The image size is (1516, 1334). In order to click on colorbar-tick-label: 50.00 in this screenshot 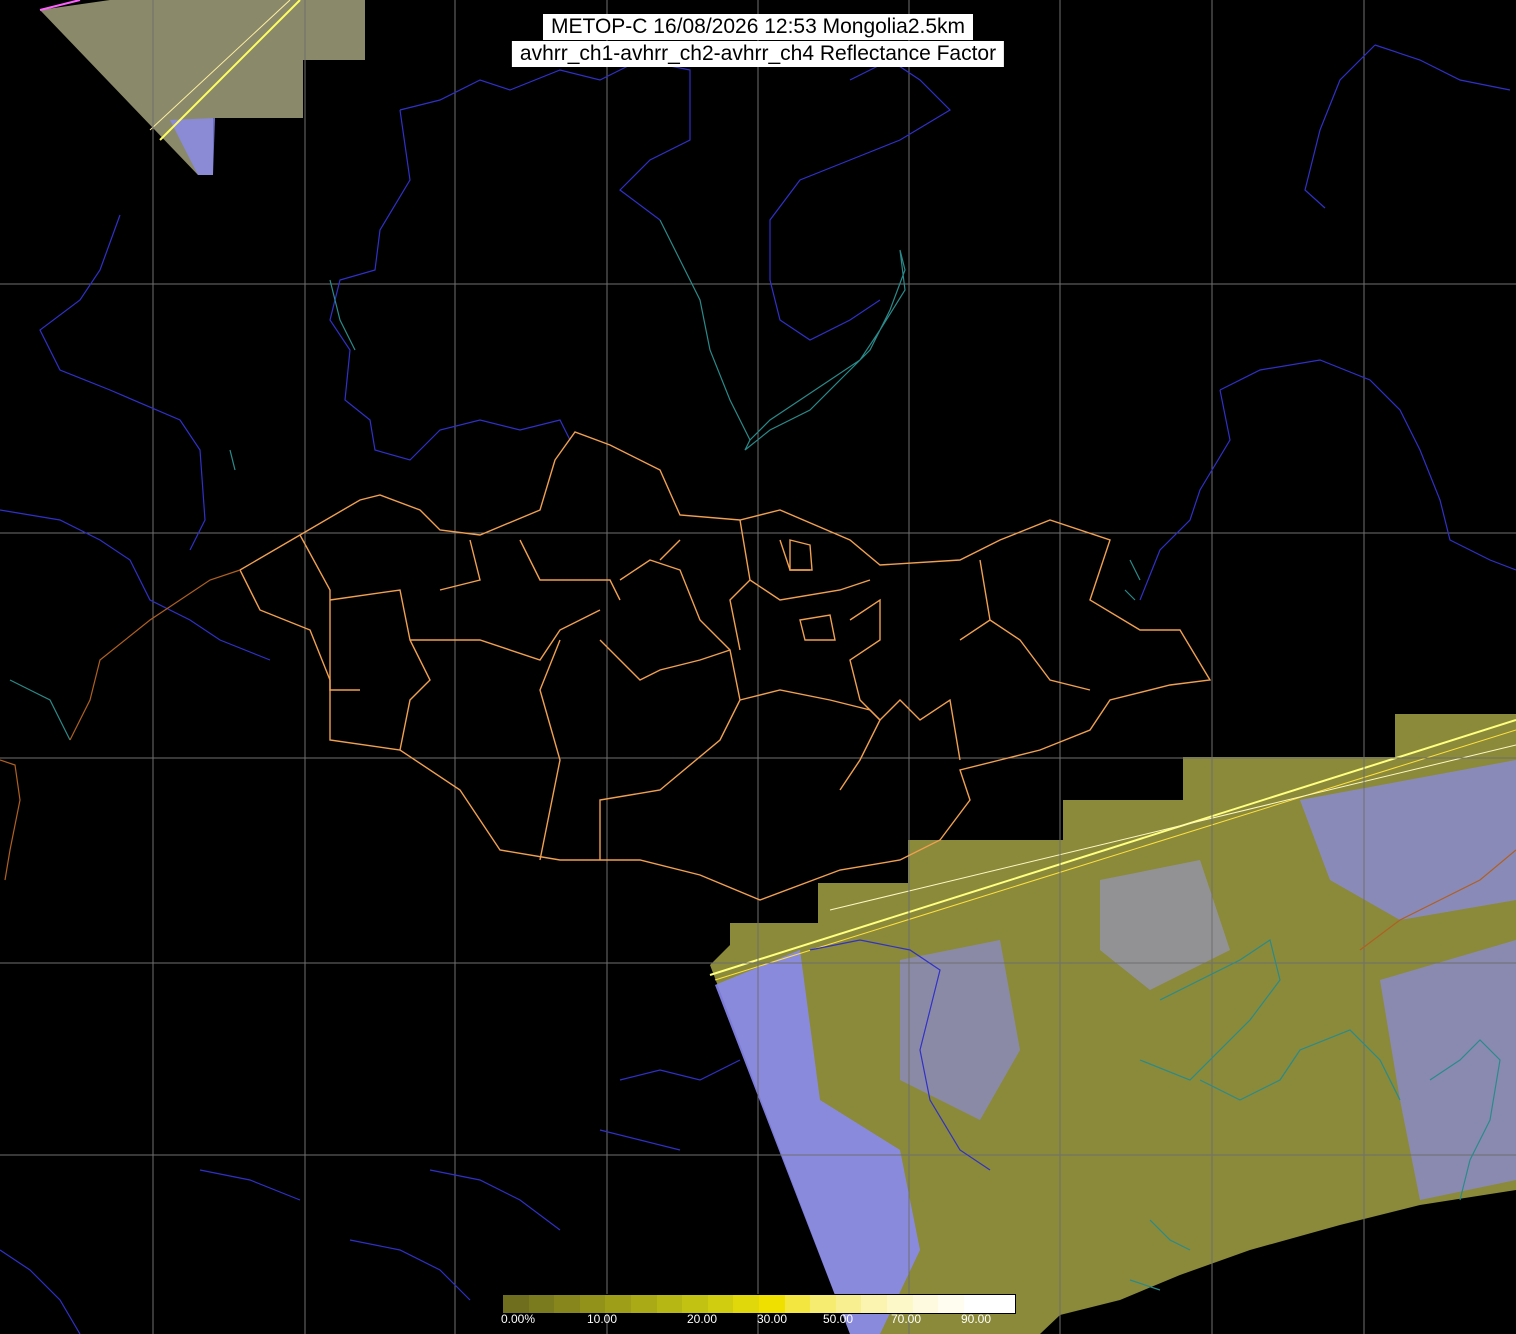, I will do `click(838, 1319)`.